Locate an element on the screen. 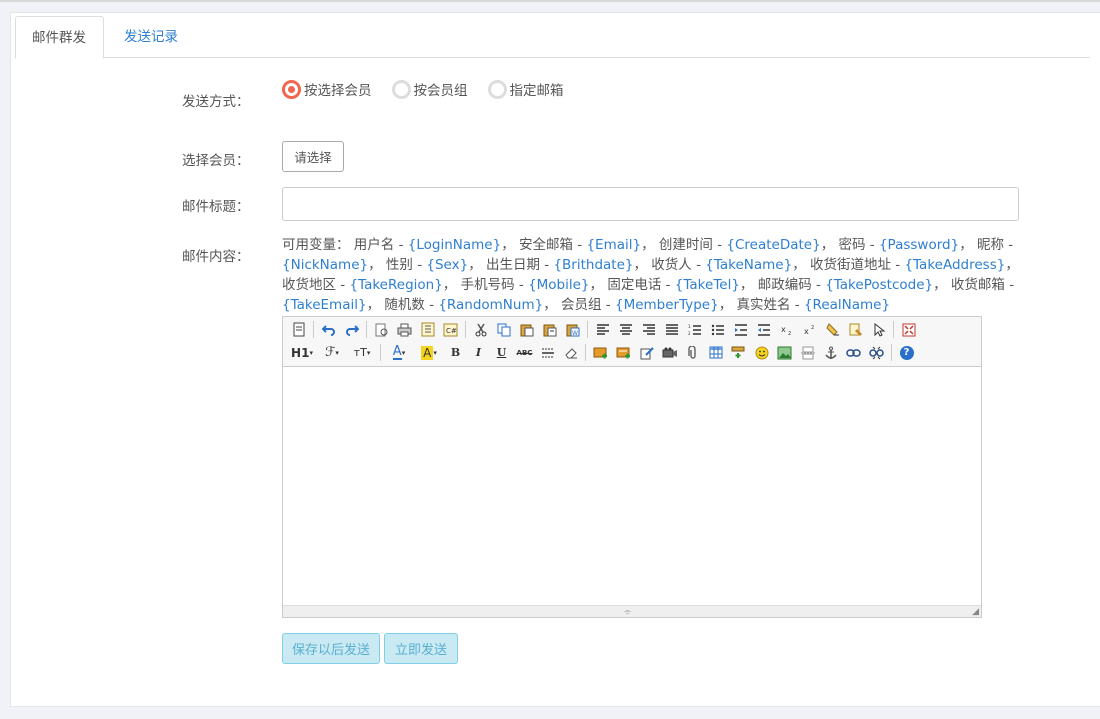  align-center-icon is located at coordinates (625, 329).